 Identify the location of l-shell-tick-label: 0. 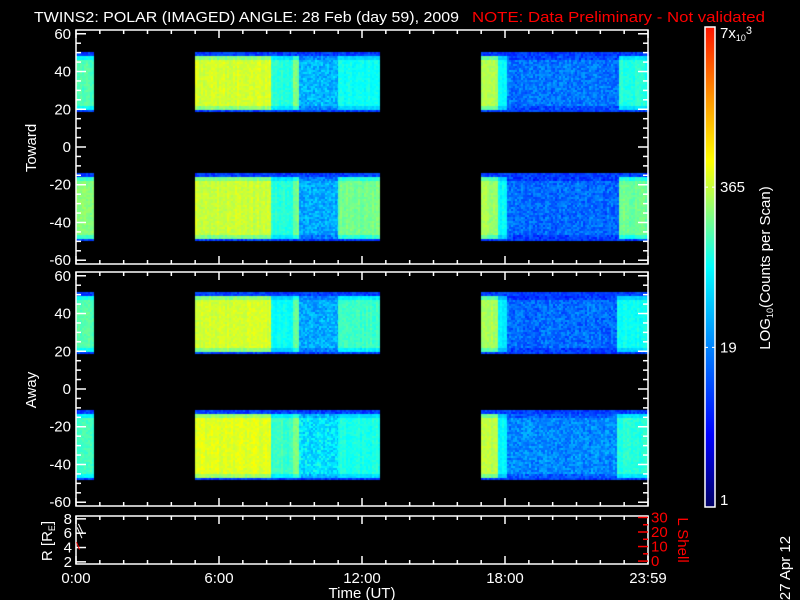
(655, 561).